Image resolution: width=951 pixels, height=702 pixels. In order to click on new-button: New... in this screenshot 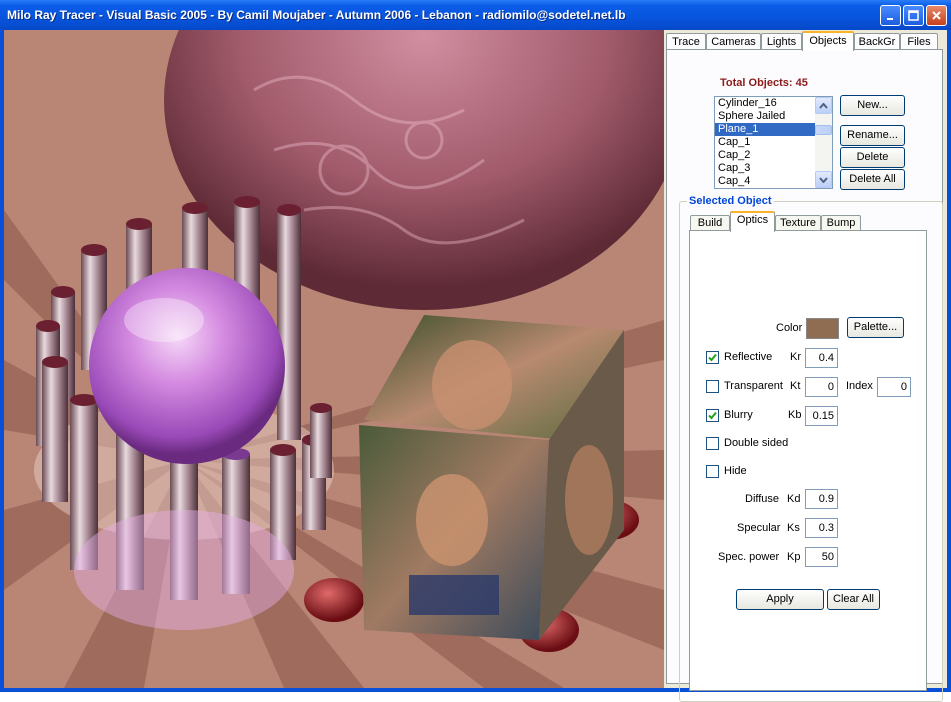, I will do `click(872, 105)`.